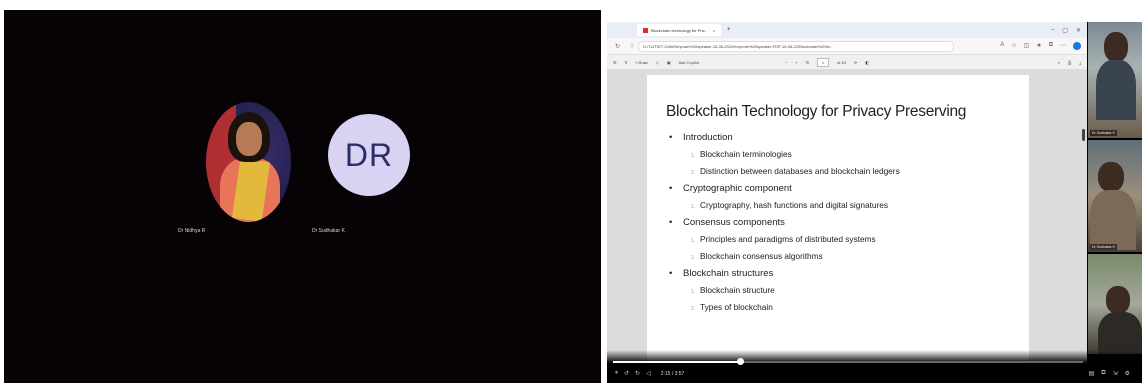  Describe the element at coordinates (1013, 46) in the screenshot. I see `favorite-icon: ☆` at that location.